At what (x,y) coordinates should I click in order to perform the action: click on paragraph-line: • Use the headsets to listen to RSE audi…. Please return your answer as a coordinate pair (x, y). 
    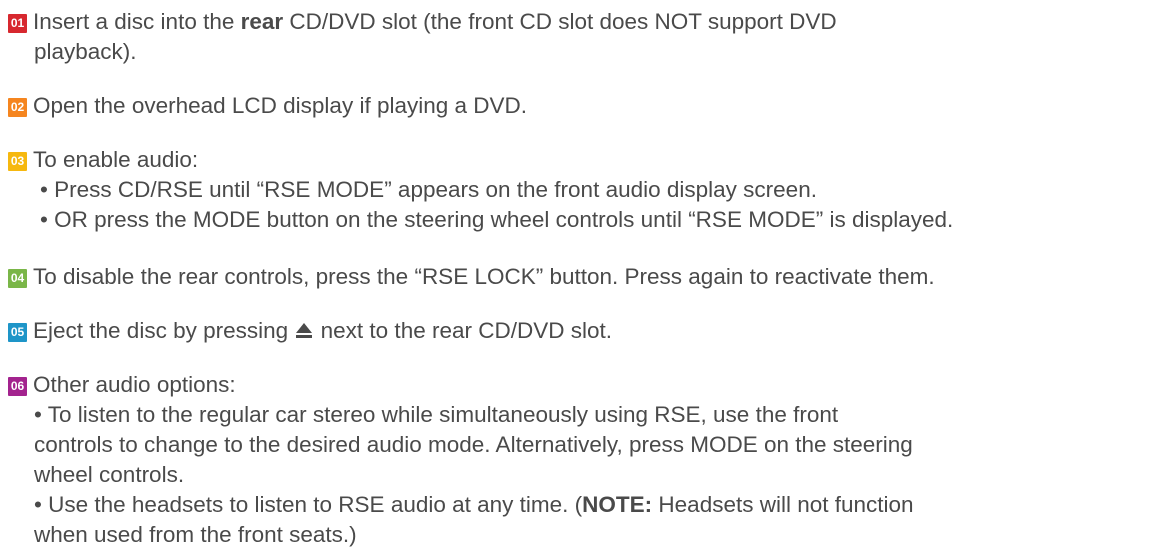
    Looking at the image, I should click on (308, 504).